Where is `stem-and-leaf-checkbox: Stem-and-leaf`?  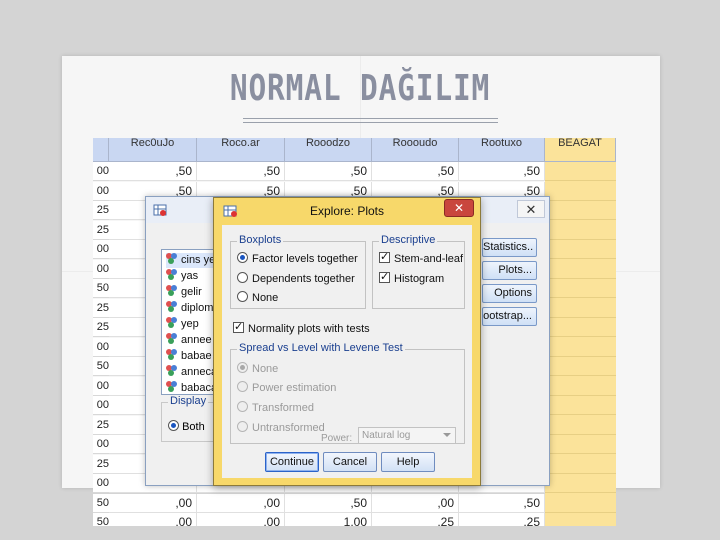 stem-and-leaf-checkbox: Stem-and-leaf is located at coordinates (421, 257).